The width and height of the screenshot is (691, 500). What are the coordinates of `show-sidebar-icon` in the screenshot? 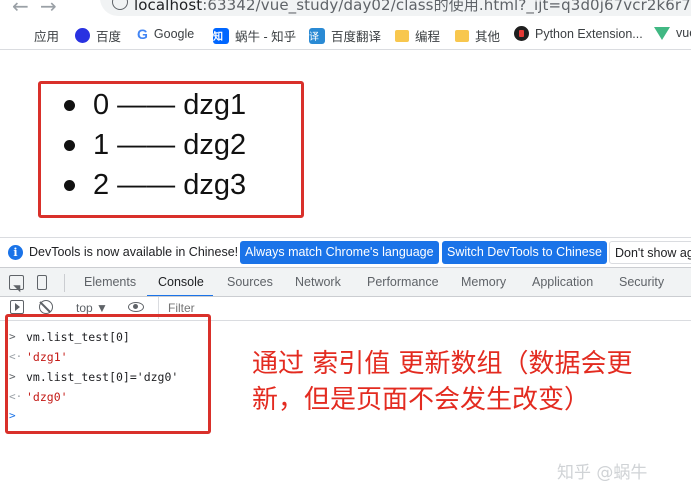 It's located at (17, 307).